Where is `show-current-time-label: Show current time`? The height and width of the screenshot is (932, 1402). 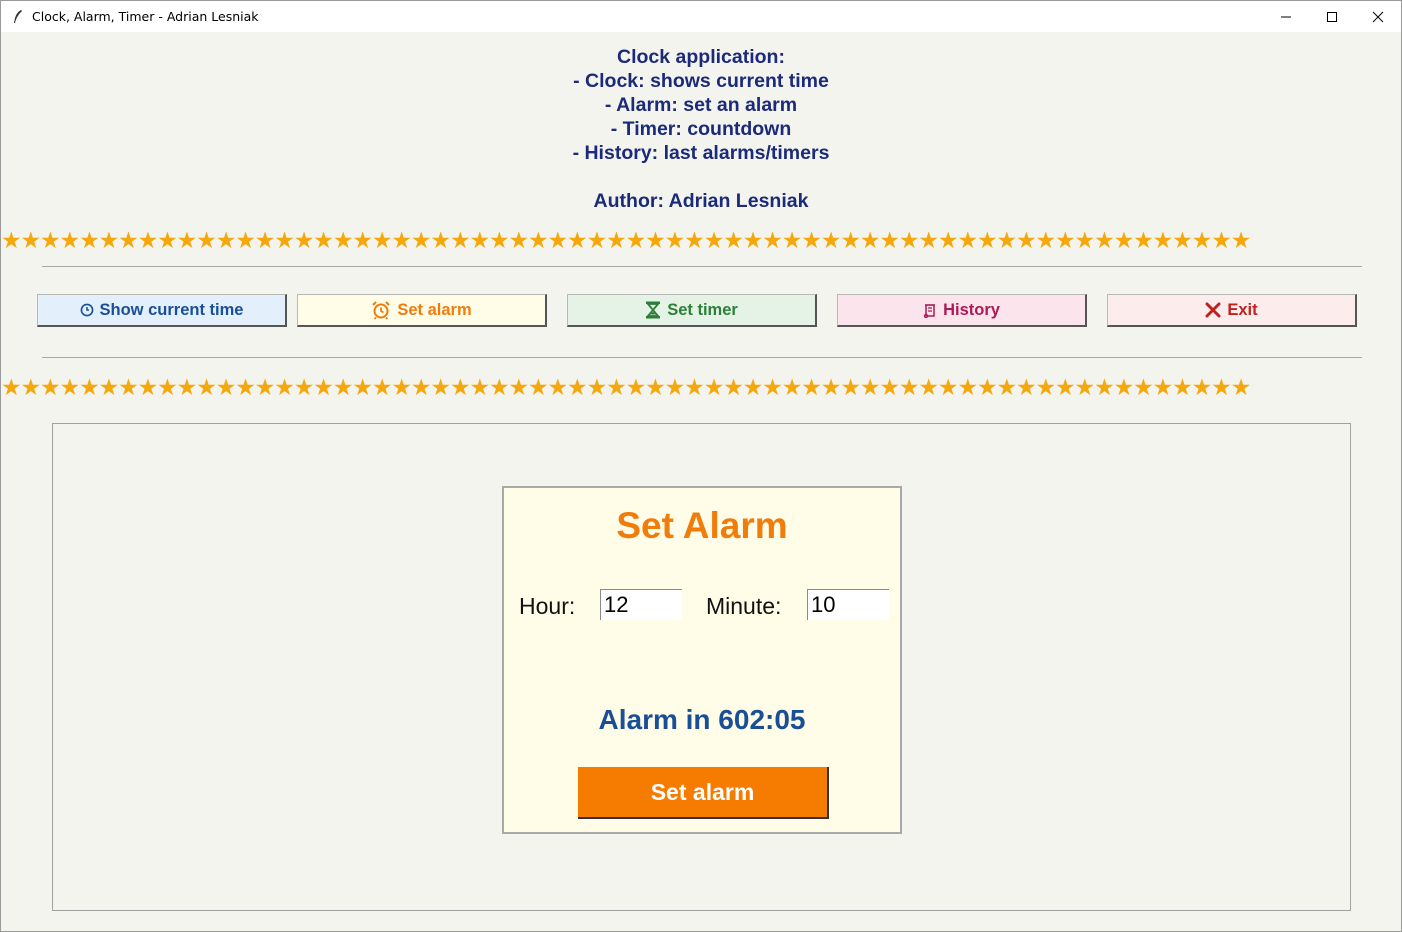
show-current-time-label: Show current time is located at coordinates (171, 309).